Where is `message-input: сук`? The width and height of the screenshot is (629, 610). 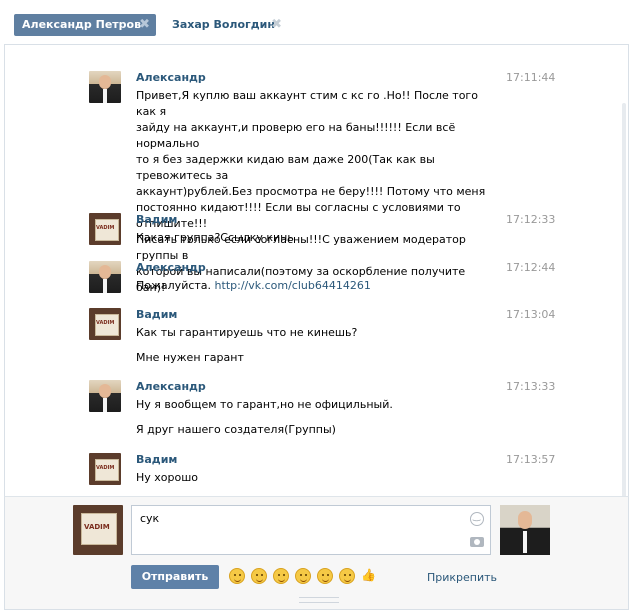 message-input: сук is located at coordinates (311, 530).